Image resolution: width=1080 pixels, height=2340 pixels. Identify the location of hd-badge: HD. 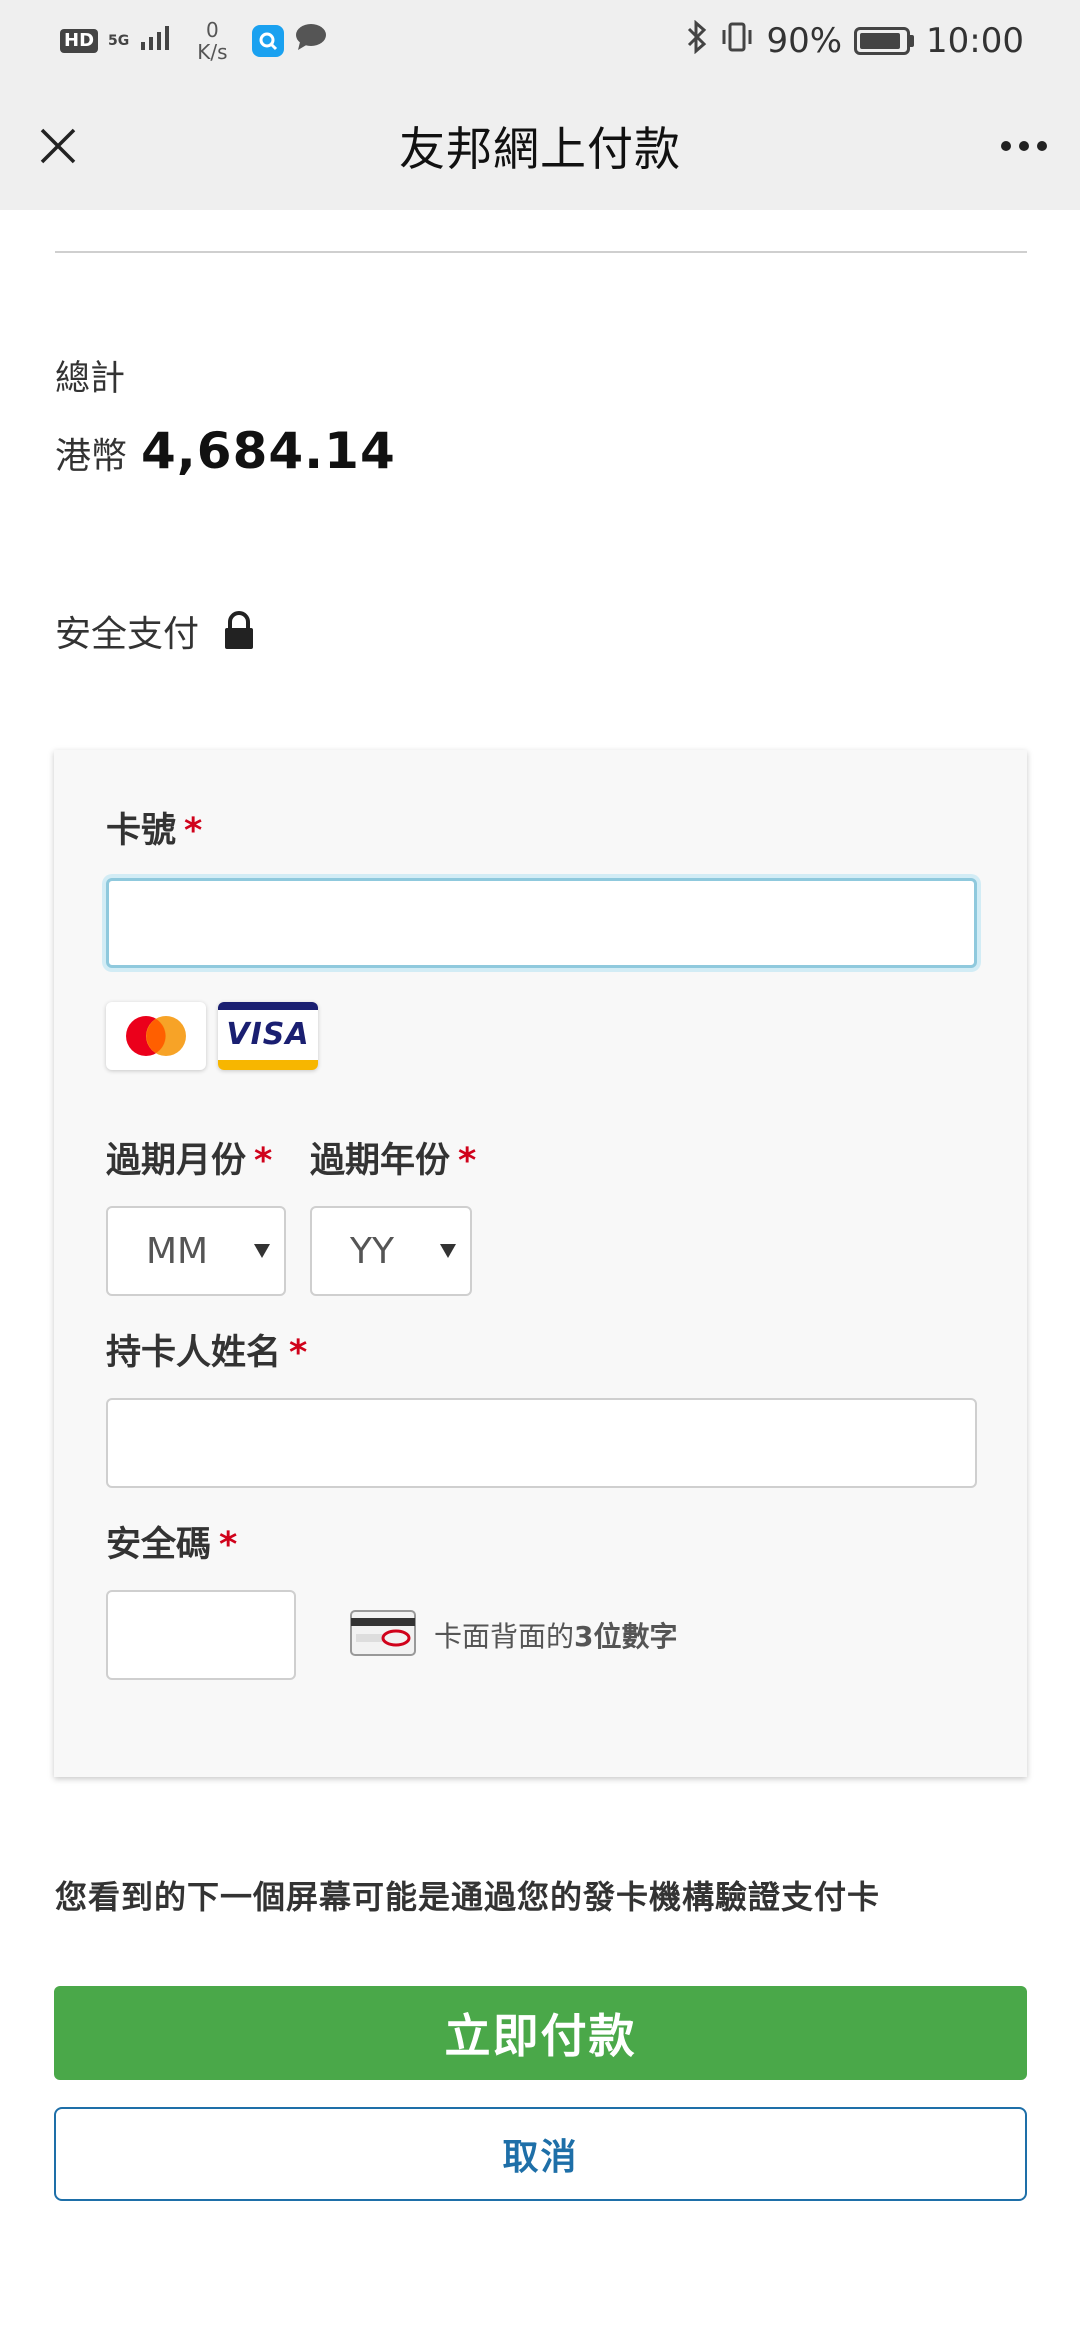
(79, 41).